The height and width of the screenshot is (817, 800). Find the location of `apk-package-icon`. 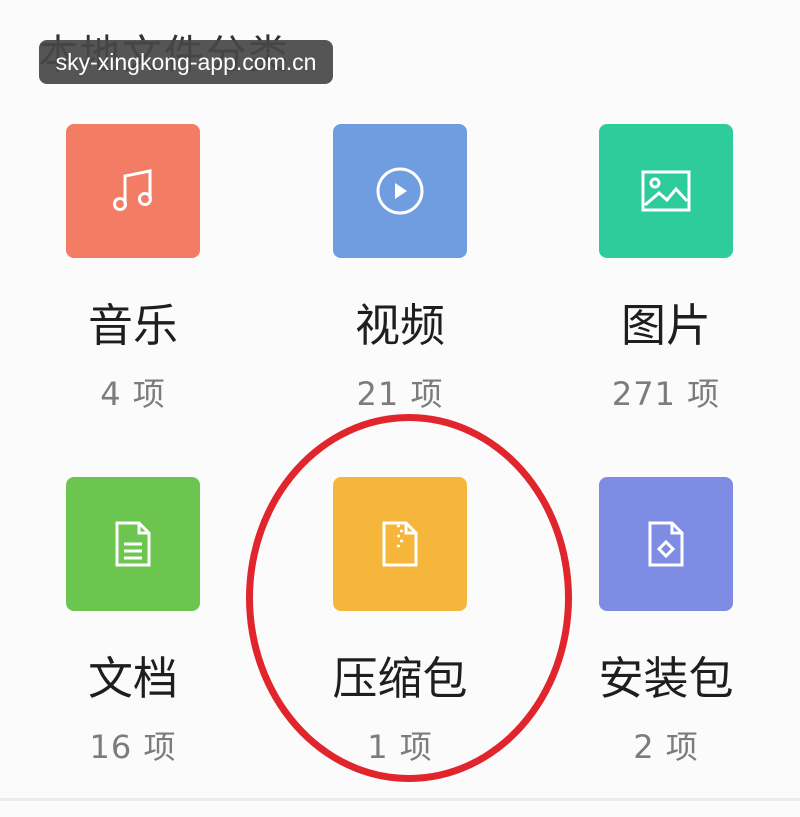

apk-package-icon is located at coordinates (666, 544).